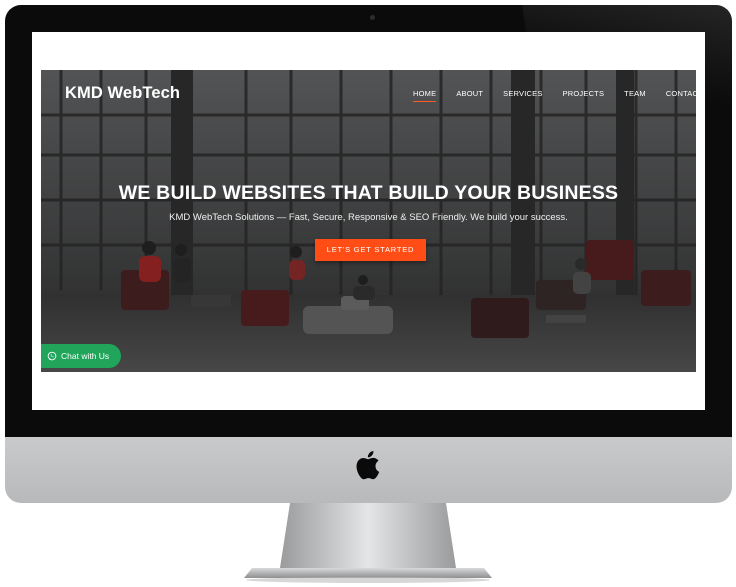  Describe the element at coordinates (85, 356) in the screenshot. I see `chat-label: Chat with Us` at that location.